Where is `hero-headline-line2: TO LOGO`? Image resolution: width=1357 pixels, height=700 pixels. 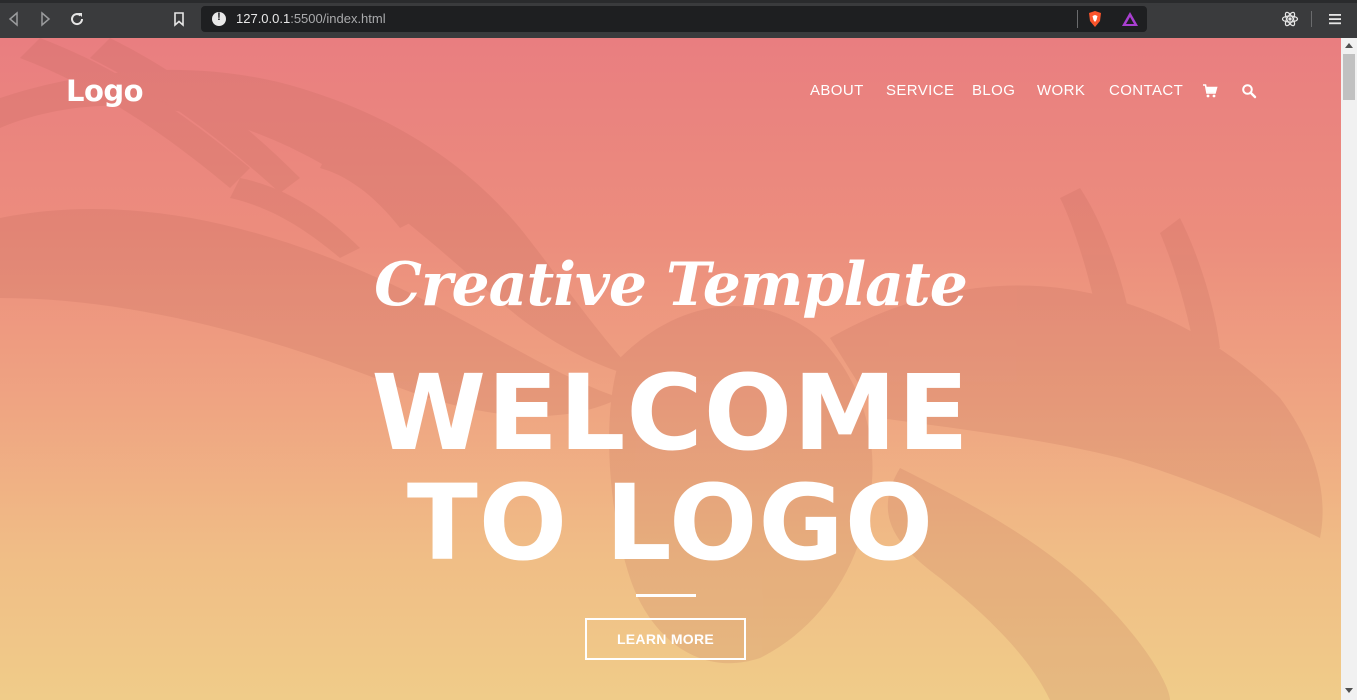
hero-headline-line2: TO LOGO is located at coordinates (670, 523).